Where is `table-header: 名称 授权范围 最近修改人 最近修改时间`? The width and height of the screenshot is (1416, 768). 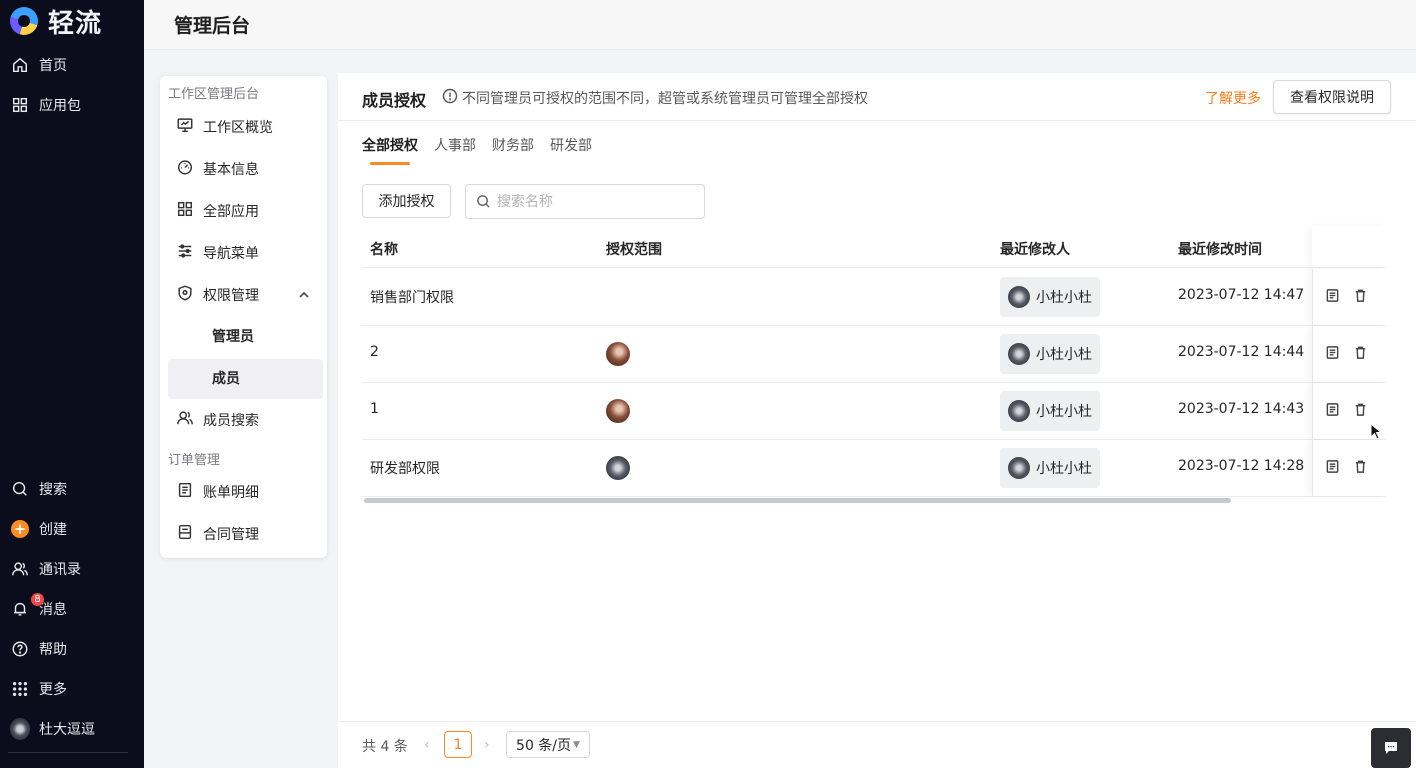
table-header: 名称 授权范围 最近修改人 最近修改时间 is located at coordinates (874, 247).